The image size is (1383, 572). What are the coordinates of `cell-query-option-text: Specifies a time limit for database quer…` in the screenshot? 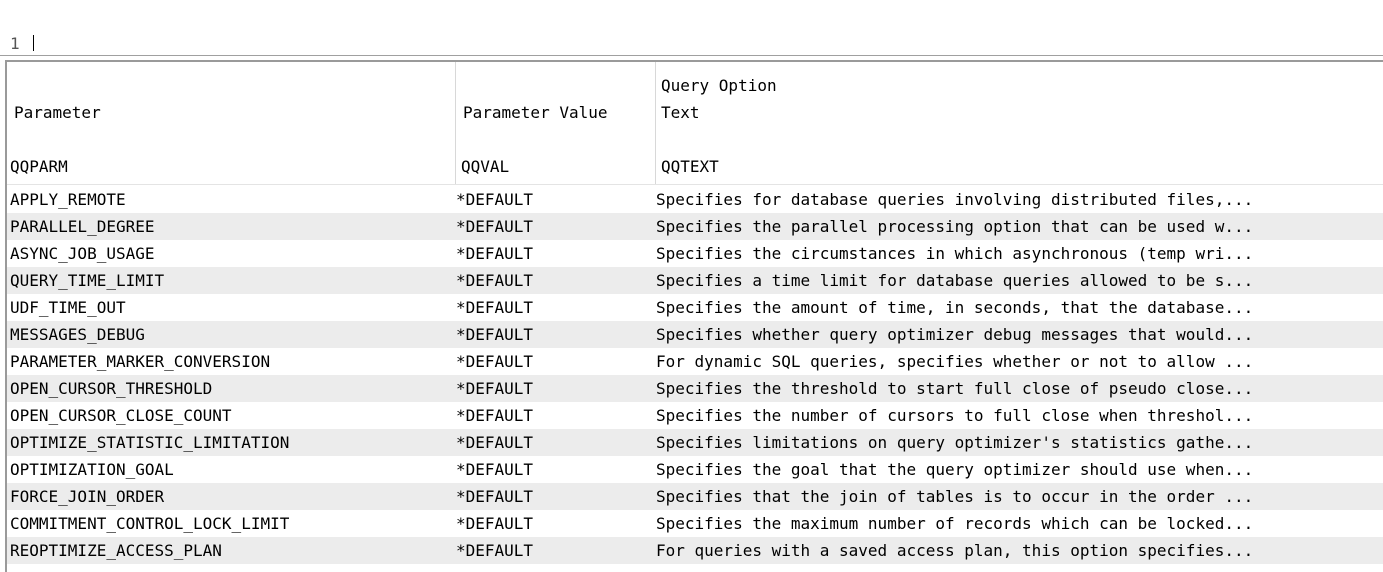 It's located at (1019, 281).